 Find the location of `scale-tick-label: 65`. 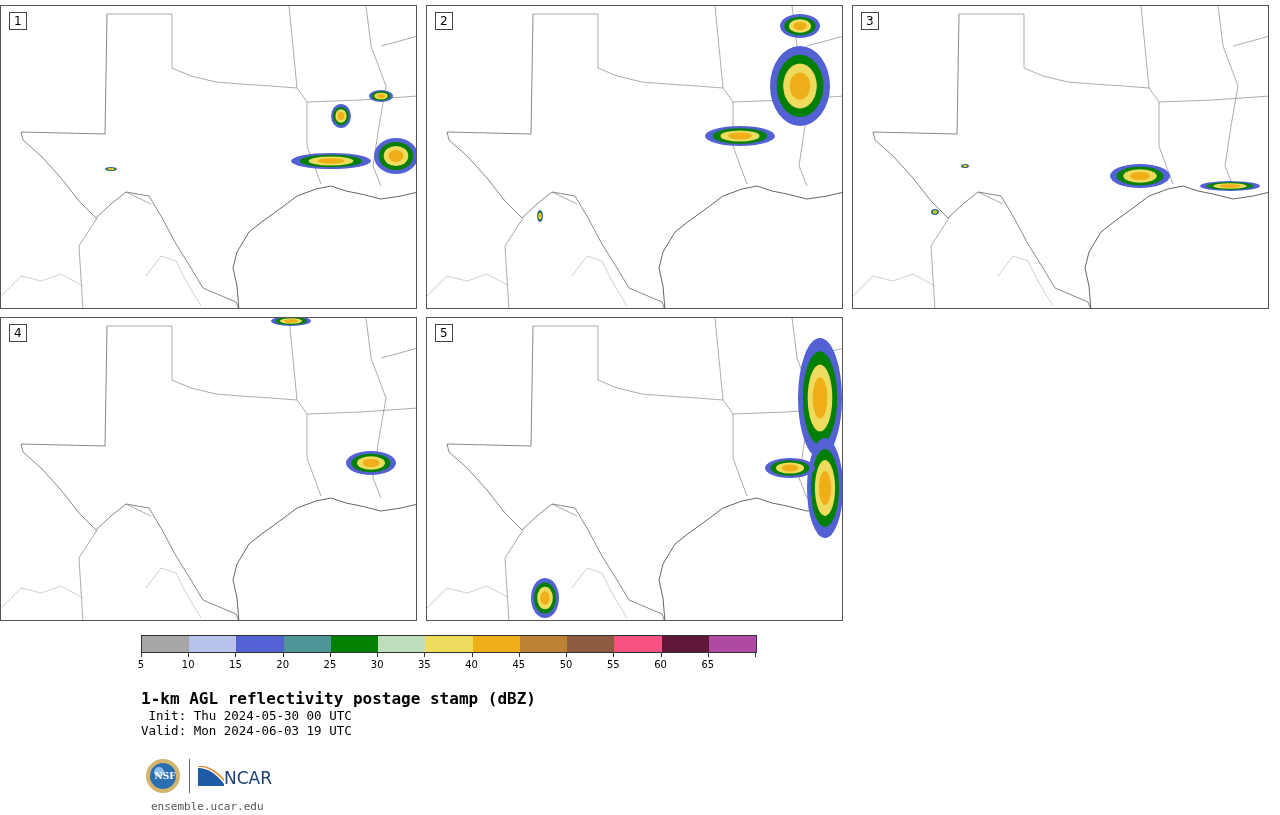

scale-tick-label: 65 is located at coordinates (708, 664).